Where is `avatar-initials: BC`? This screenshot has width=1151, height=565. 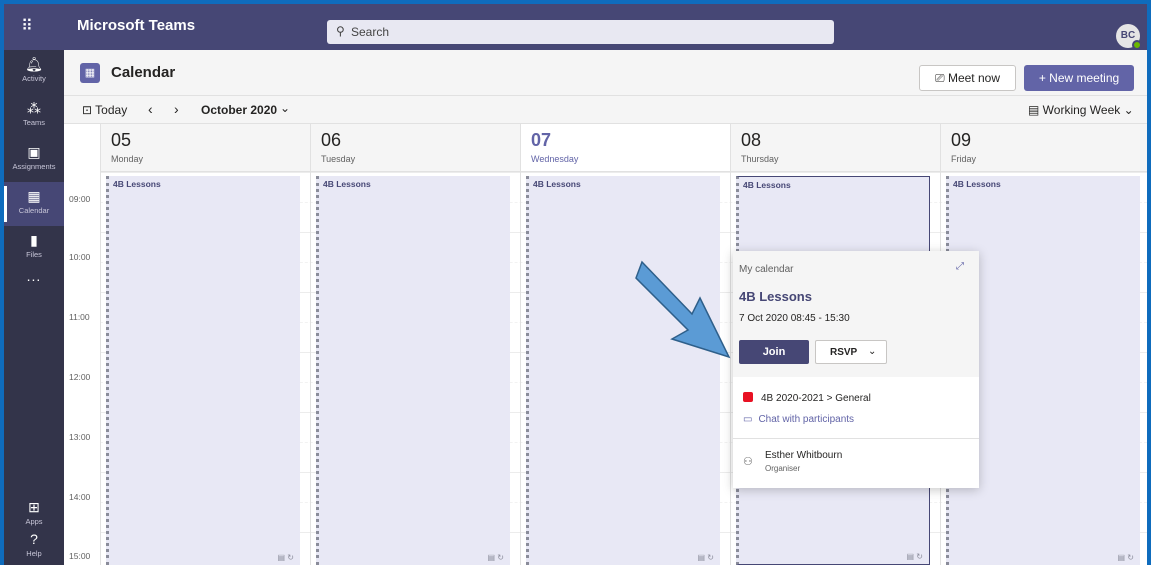
avatar-initials: BC is located at coordinates (1128, 35).